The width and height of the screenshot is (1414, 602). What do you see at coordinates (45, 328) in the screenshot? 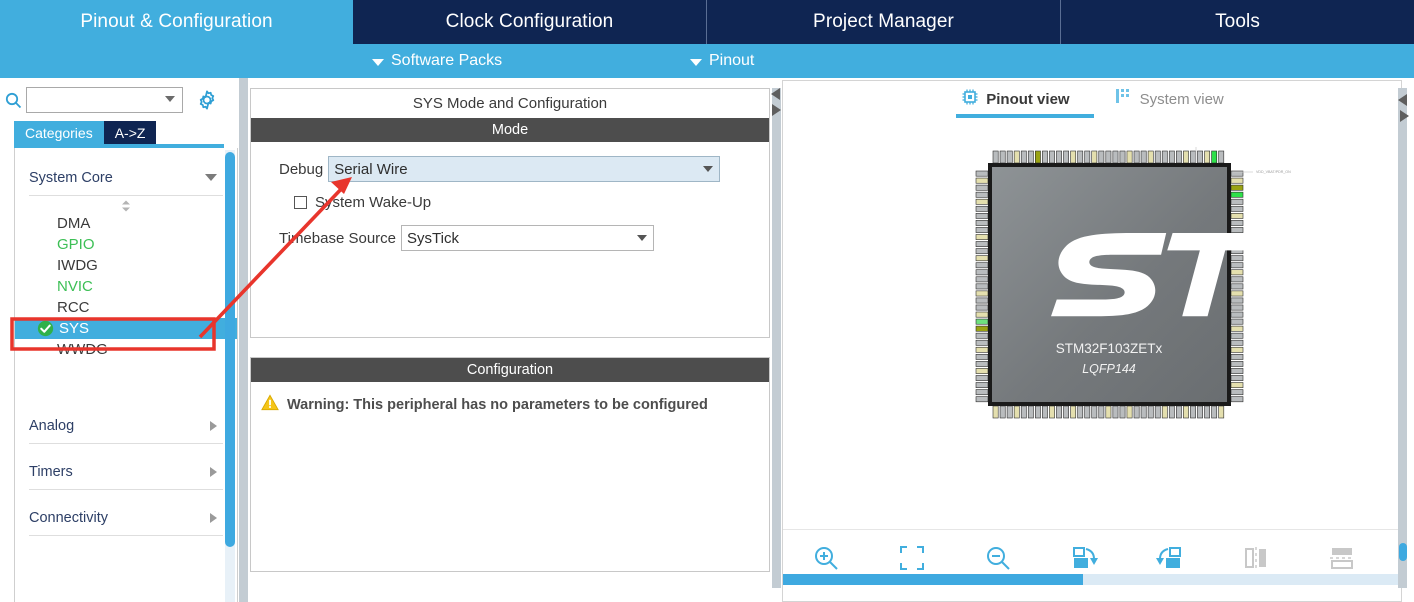
I see `check-circle-icon` at bounding box center [45, 328].